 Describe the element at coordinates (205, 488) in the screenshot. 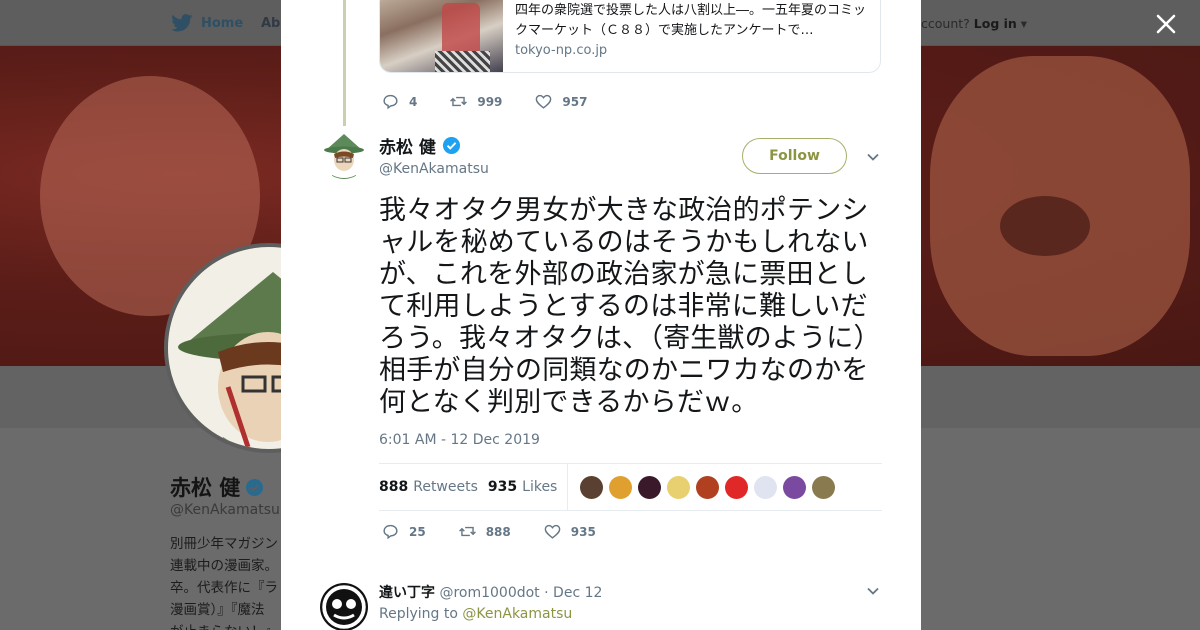

I see `profile-name-text: 赤松 健` at that location.